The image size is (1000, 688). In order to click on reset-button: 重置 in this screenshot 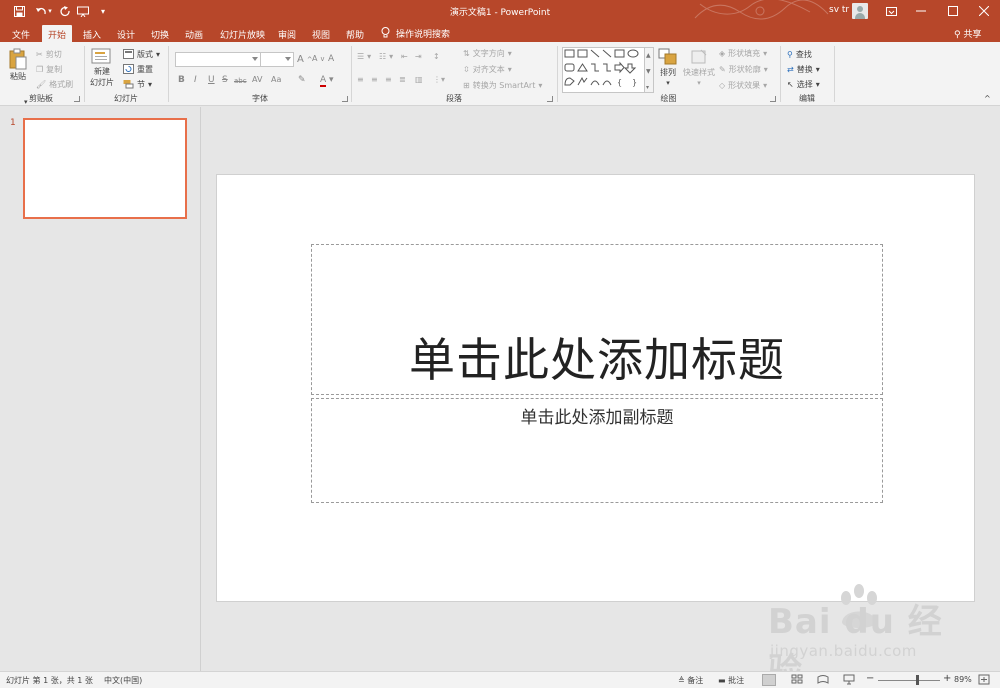, I will do `click(138, 69)`.